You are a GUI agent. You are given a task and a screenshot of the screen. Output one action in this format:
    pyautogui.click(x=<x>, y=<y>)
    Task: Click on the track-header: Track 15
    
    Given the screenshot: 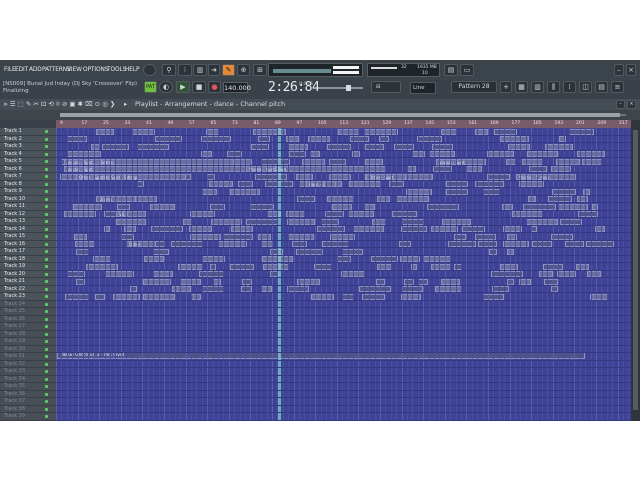 What is the action you would take?
    pyautogui.click(x=28, y=237)
    